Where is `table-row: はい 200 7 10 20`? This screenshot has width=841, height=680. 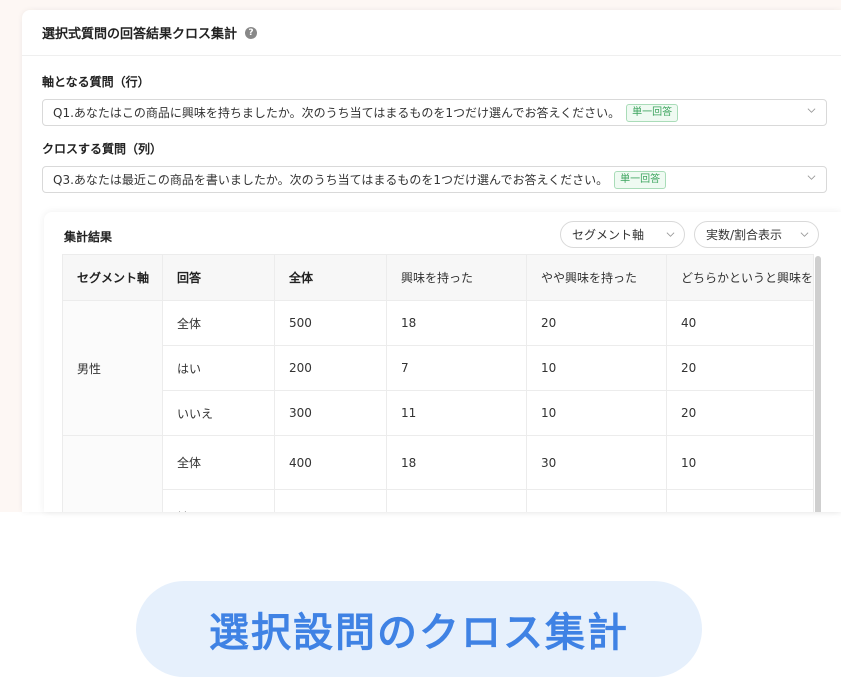 table-row: はい 200 7 10 20 is located at coordinates (439, 368).